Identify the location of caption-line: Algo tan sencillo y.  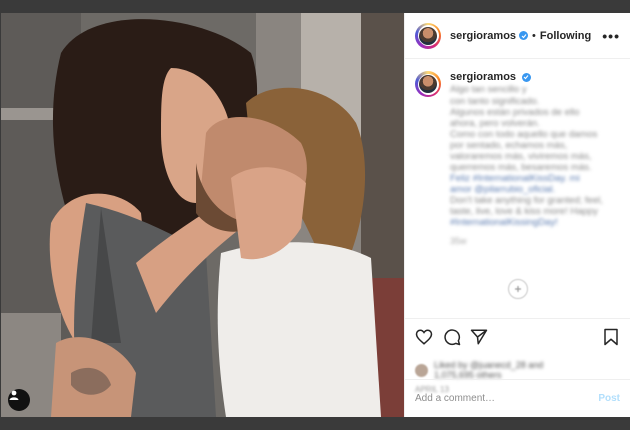
(488, 89).